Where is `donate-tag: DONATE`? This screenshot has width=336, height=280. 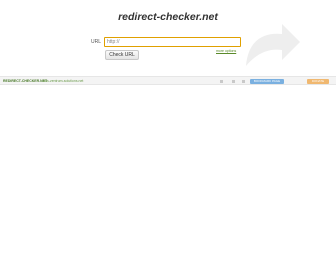 donate-tag: DONATE is located at coordinates (318, 81).